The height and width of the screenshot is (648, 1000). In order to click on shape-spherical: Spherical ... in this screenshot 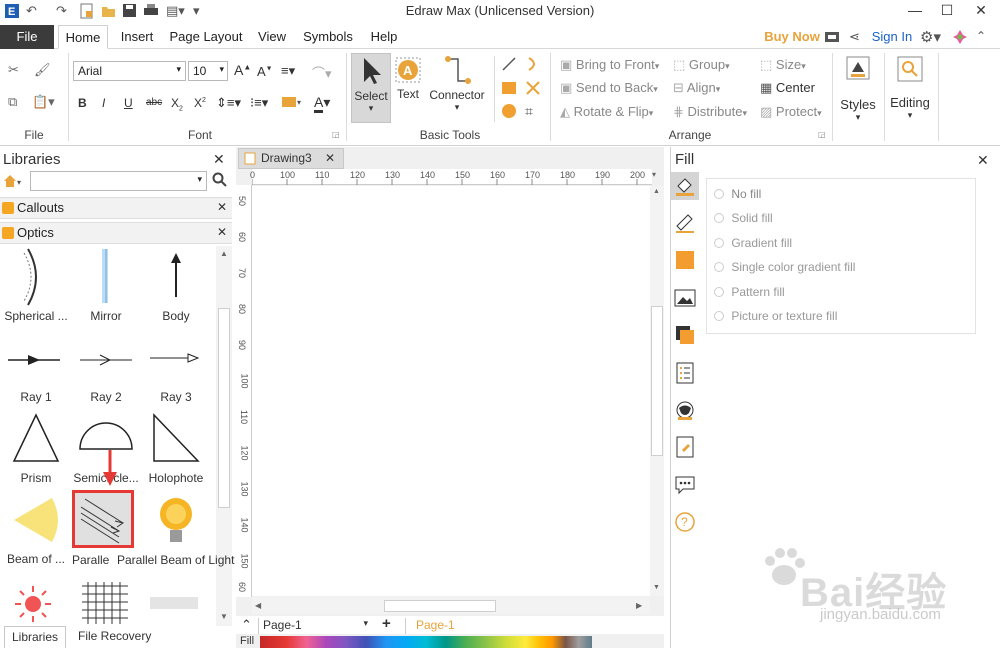, I will do `click(36, 288)`.